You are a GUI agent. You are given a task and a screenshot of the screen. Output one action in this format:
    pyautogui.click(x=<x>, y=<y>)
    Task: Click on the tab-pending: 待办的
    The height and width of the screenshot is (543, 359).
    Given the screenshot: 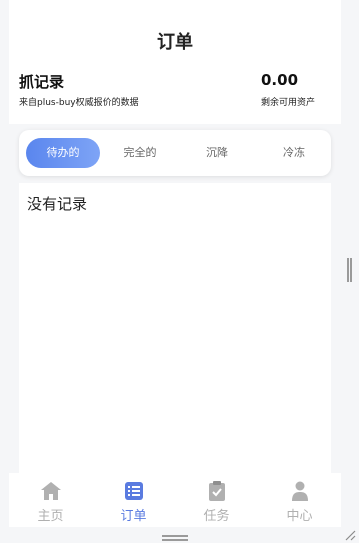 What is the action you would take?
    pyautogui.click(x=63, y=153)
    